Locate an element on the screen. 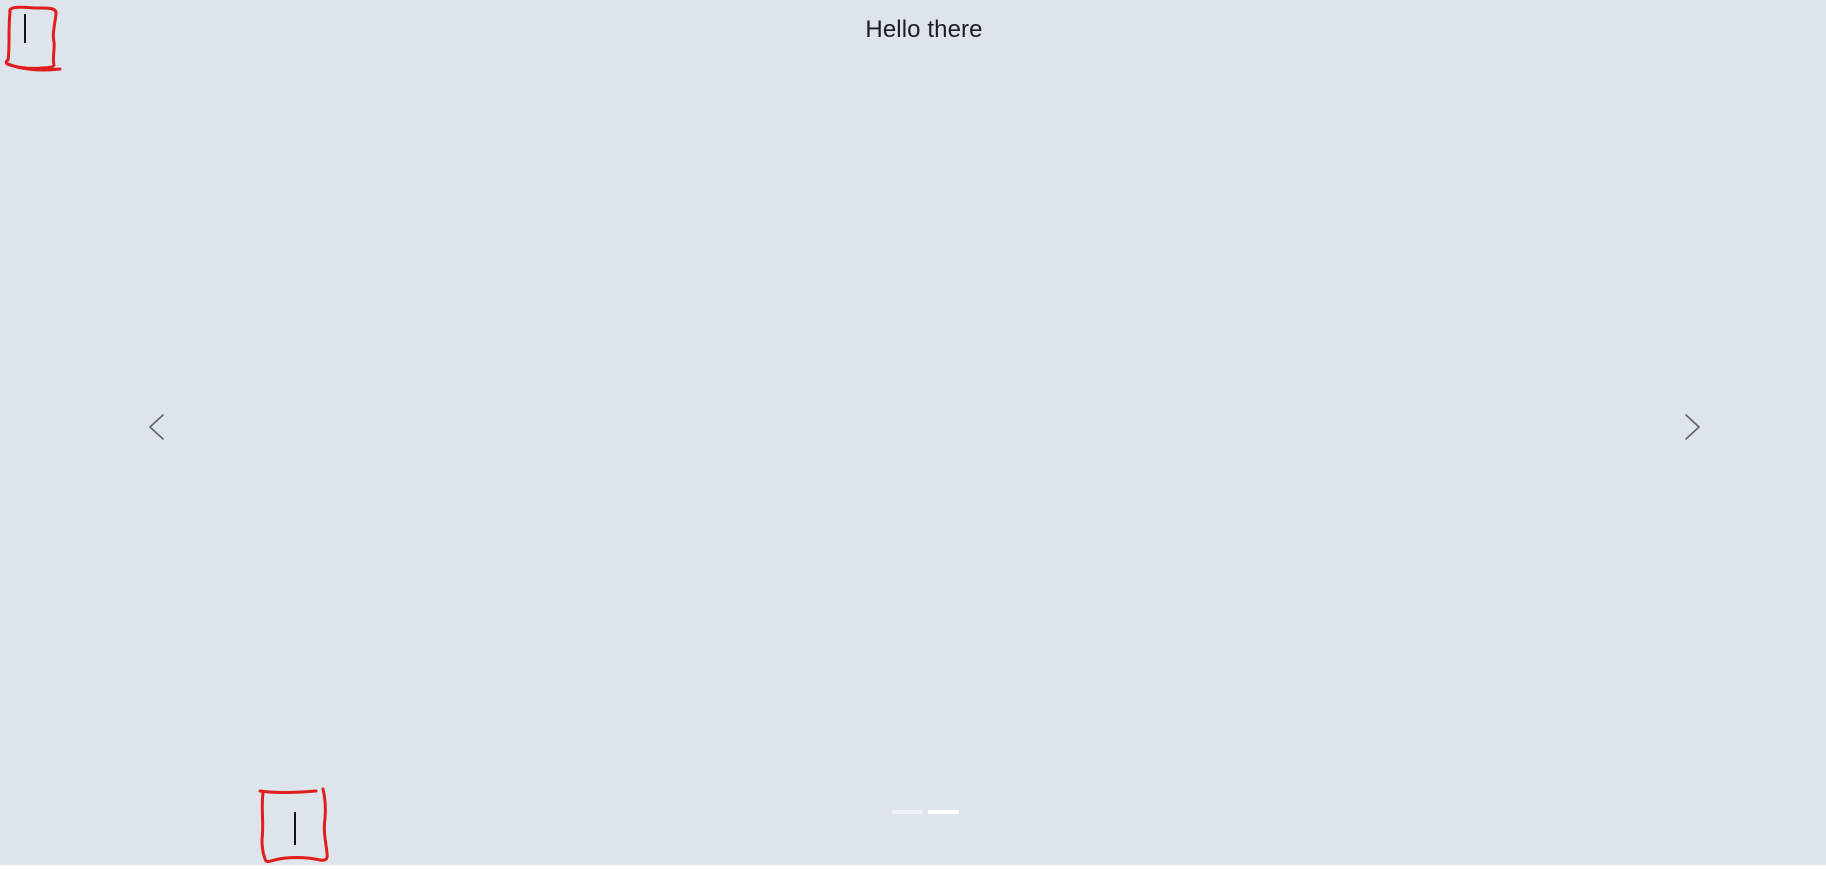  annotation-box-top-left is located at coordinates (32, 37).